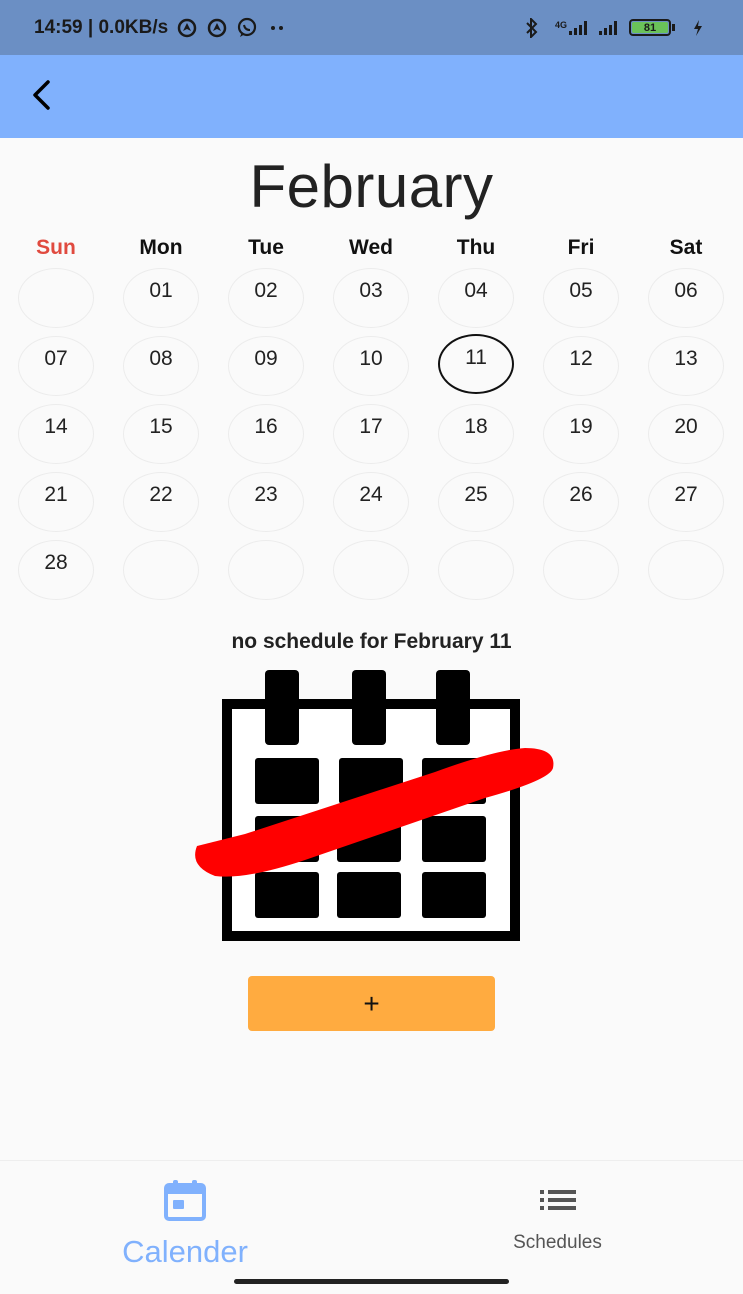  I want to click on weekday-tue: Tue, so click(266, 247).